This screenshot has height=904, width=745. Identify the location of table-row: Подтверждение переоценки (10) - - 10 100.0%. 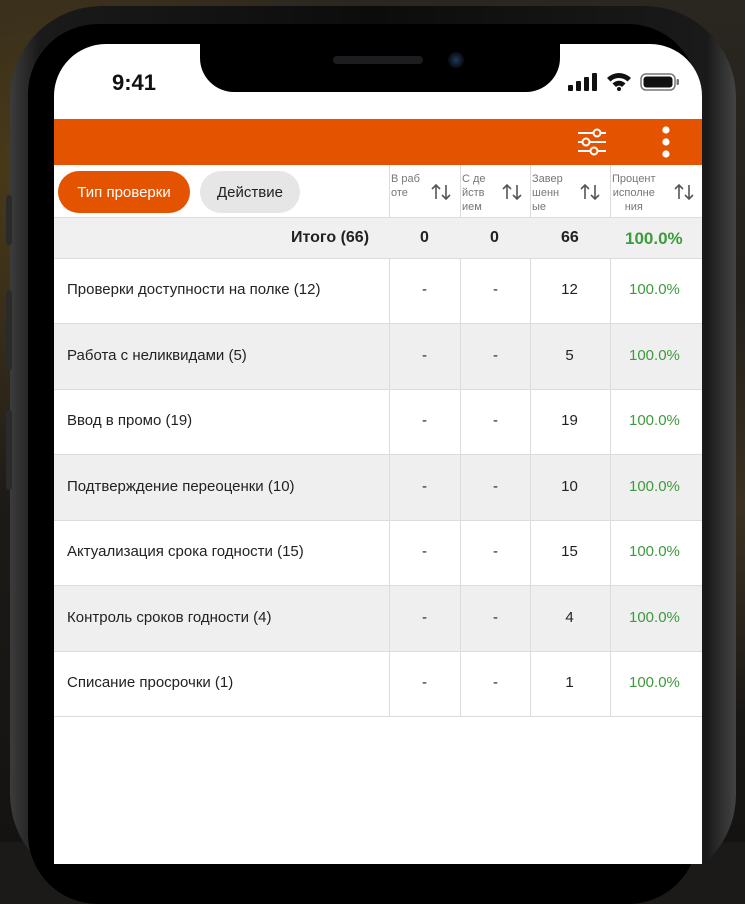
(378, 487).